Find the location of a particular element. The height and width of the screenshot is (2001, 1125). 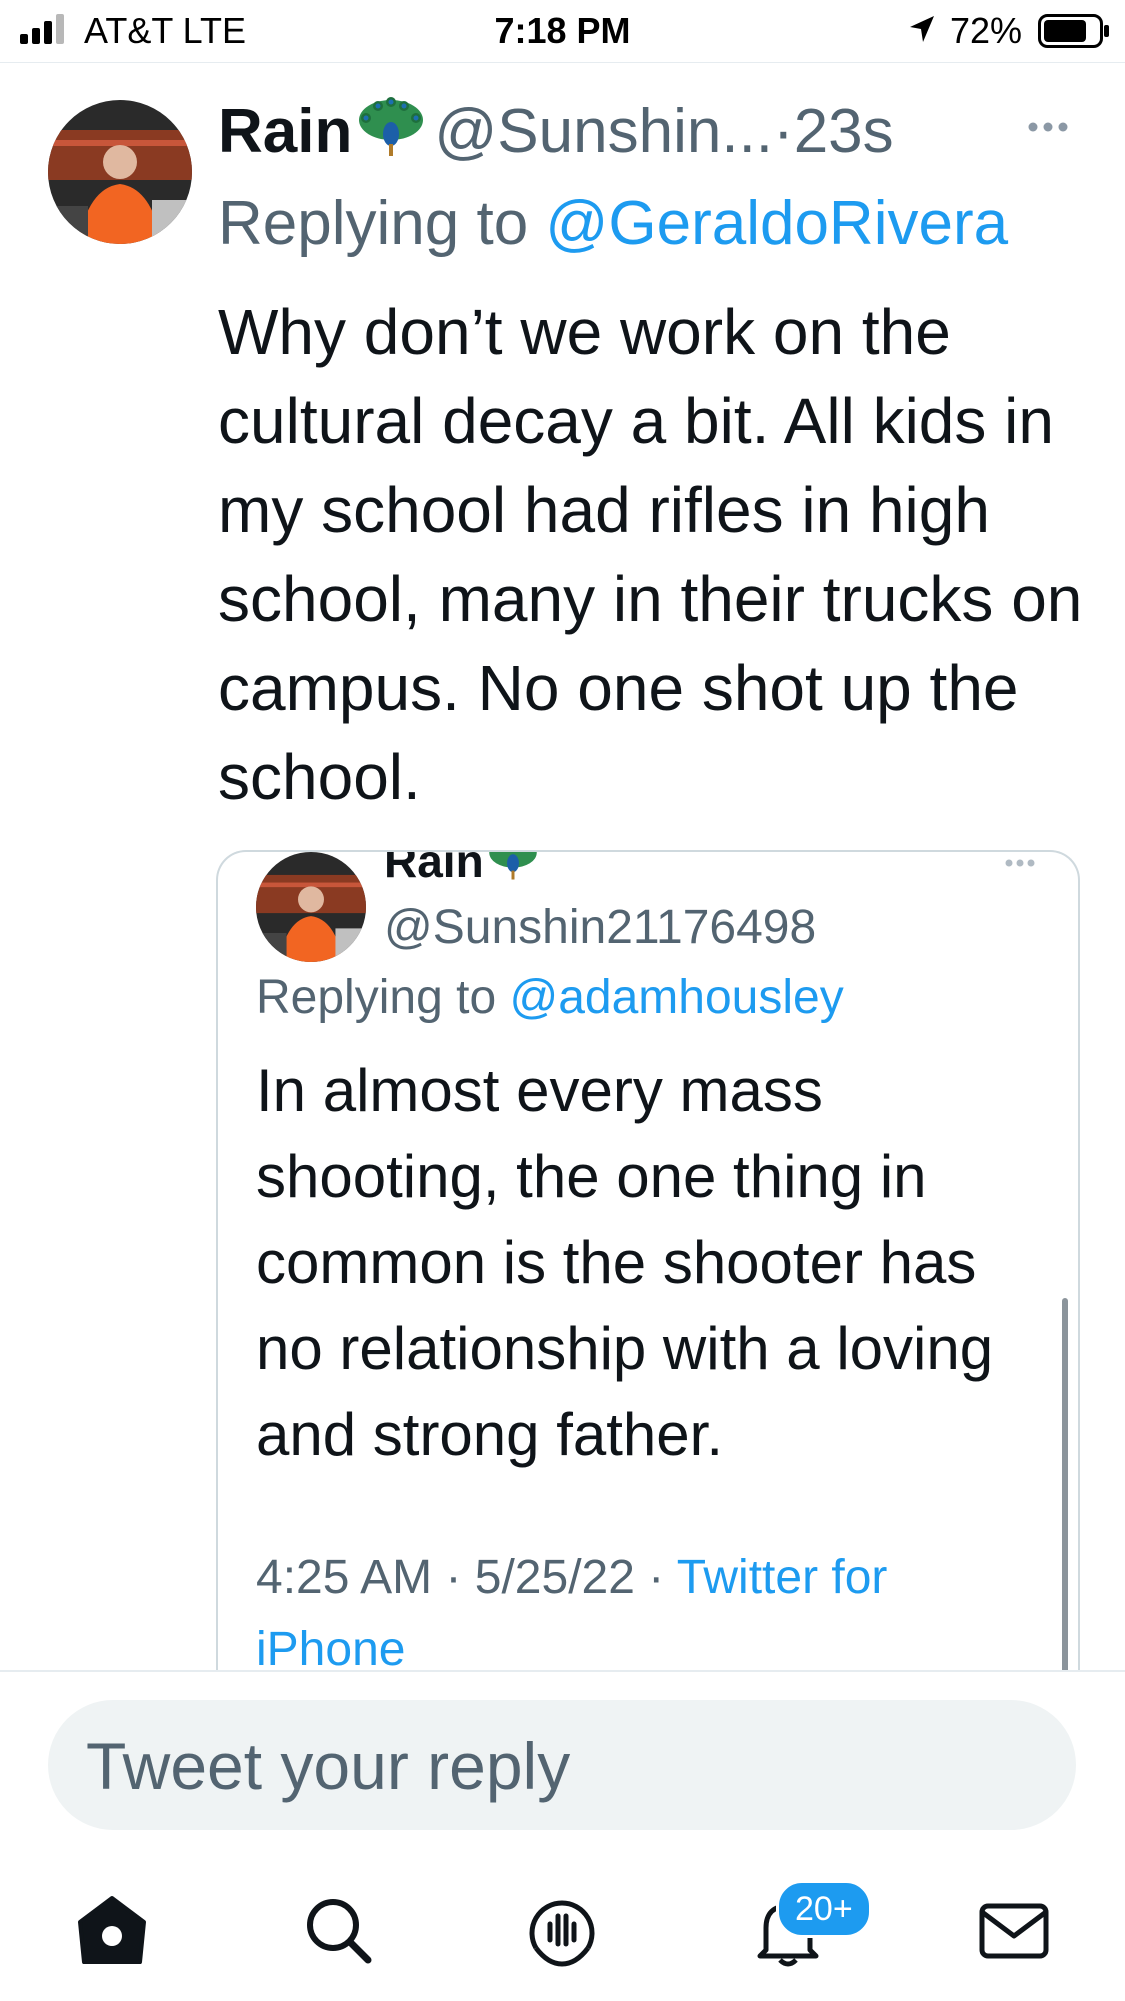

replying-to: Replying to @GeraldoRivera is located at coordinates (613, 224).